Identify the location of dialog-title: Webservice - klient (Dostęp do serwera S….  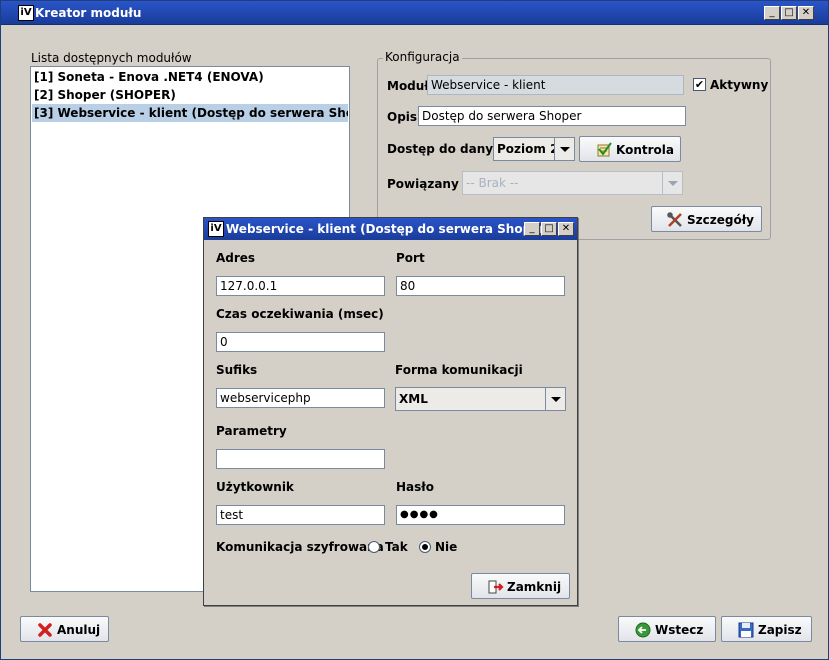
(388, 229).